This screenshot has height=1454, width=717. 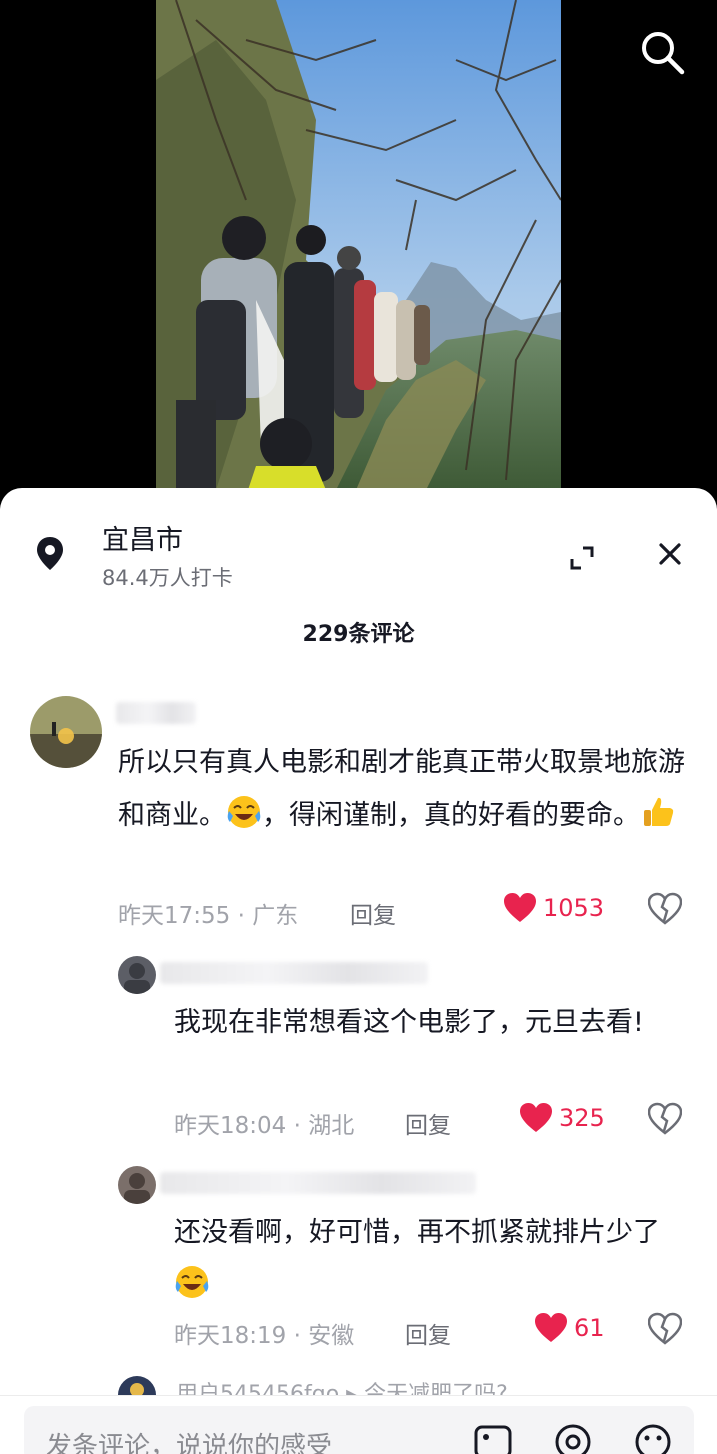 I want to click on comment-text: 所以只有真人电影和剧才能真正带火取景地旅游和商业。 ，得闲谨制，真的好看的要命。, so click(x=401, y=789).